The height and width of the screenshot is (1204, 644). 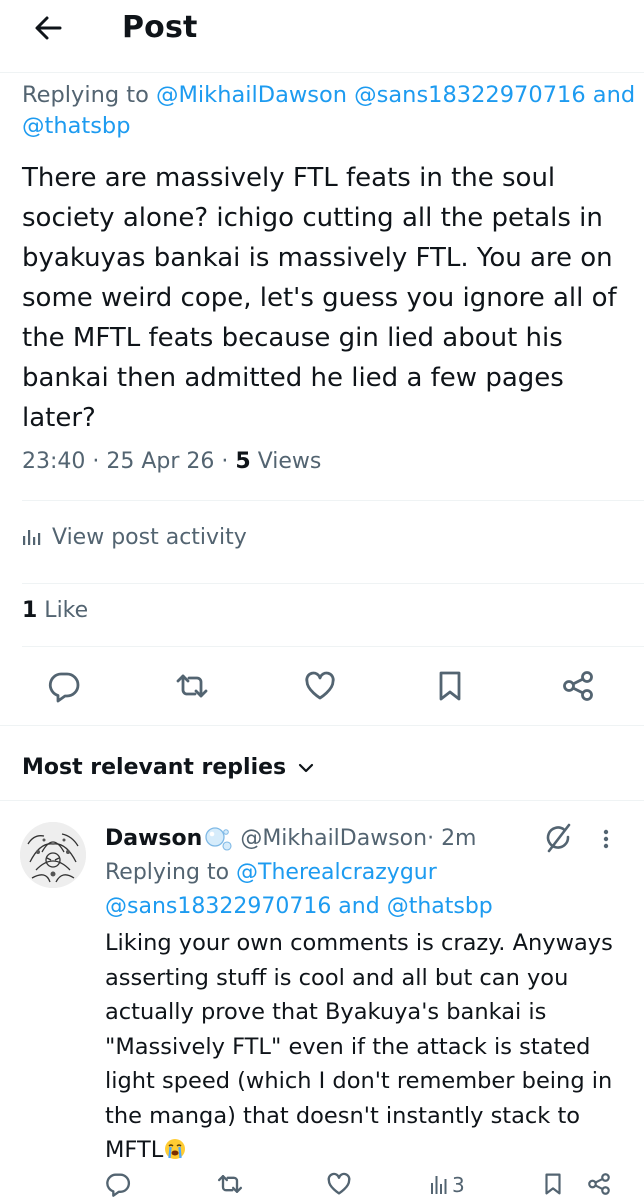 I want to click on bookmark-icon, so click(x=450, y=686).